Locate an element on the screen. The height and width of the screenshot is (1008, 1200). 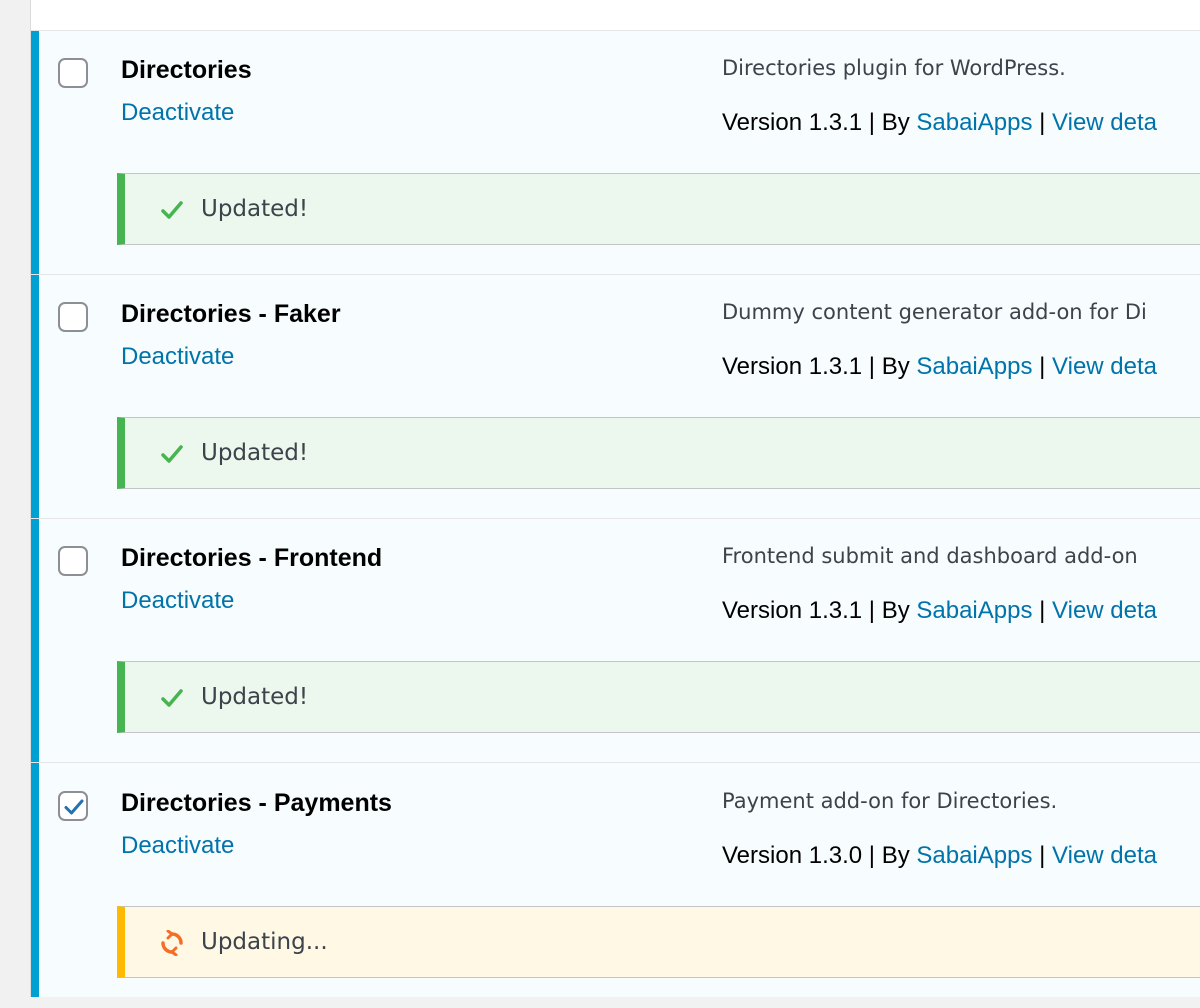
plugin-description: Payment add-on for Directories. is located at coordinates (890, 801).